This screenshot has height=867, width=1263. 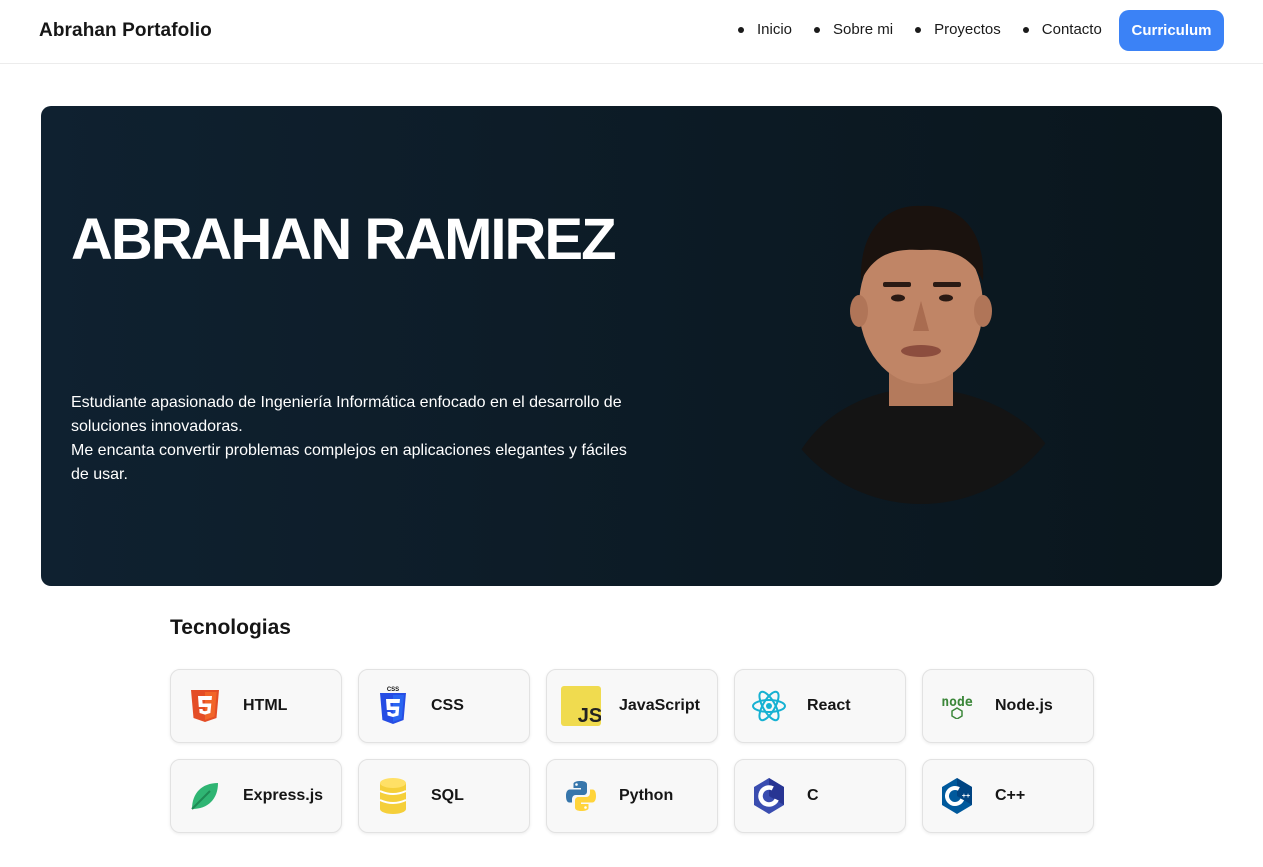 What do you see at coordinates (775, 29) in the screenshot?
I see `nav-item-label: Inicio` at bounding box center [775, 29].